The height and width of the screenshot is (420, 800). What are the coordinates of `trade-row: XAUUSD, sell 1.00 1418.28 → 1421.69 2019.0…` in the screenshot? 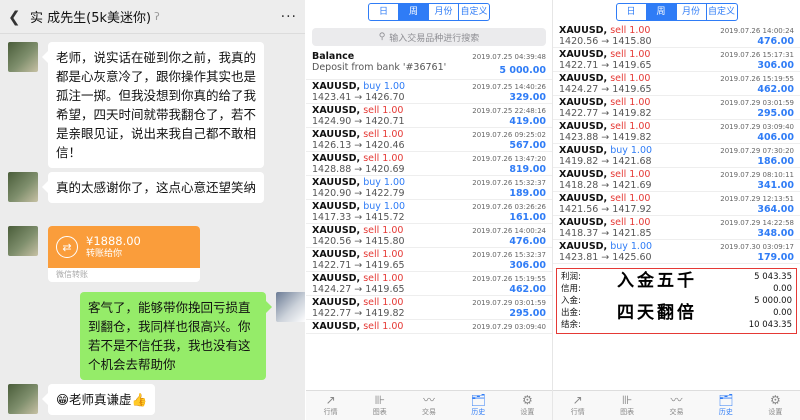 It's located at (676, 180).